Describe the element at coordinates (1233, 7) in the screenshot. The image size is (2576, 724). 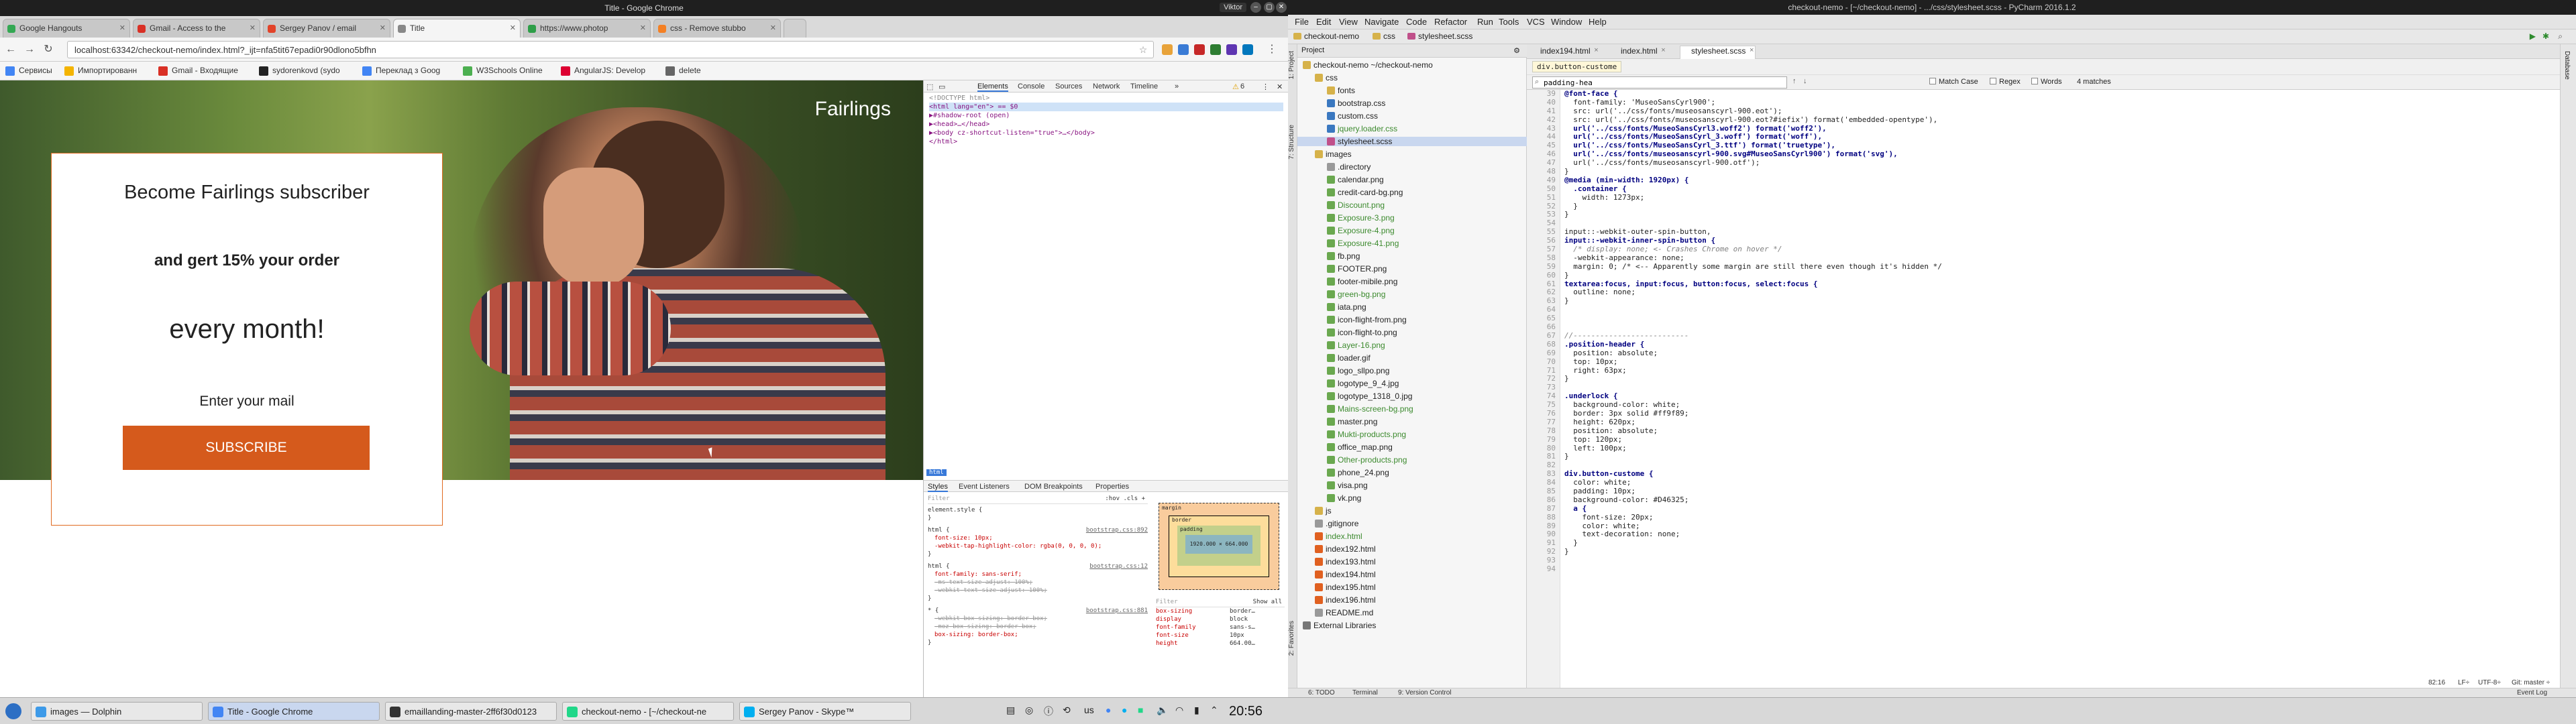
I see `profile-badge: Viktor` at that location.